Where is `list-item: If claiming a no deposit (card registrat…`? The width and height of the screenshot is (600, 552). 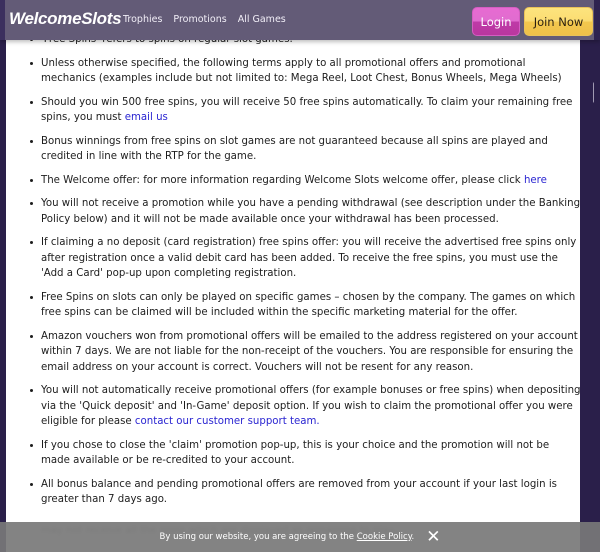 list-item: If claiming a no deposit (card registrat… is located at coordinates (305, 258).